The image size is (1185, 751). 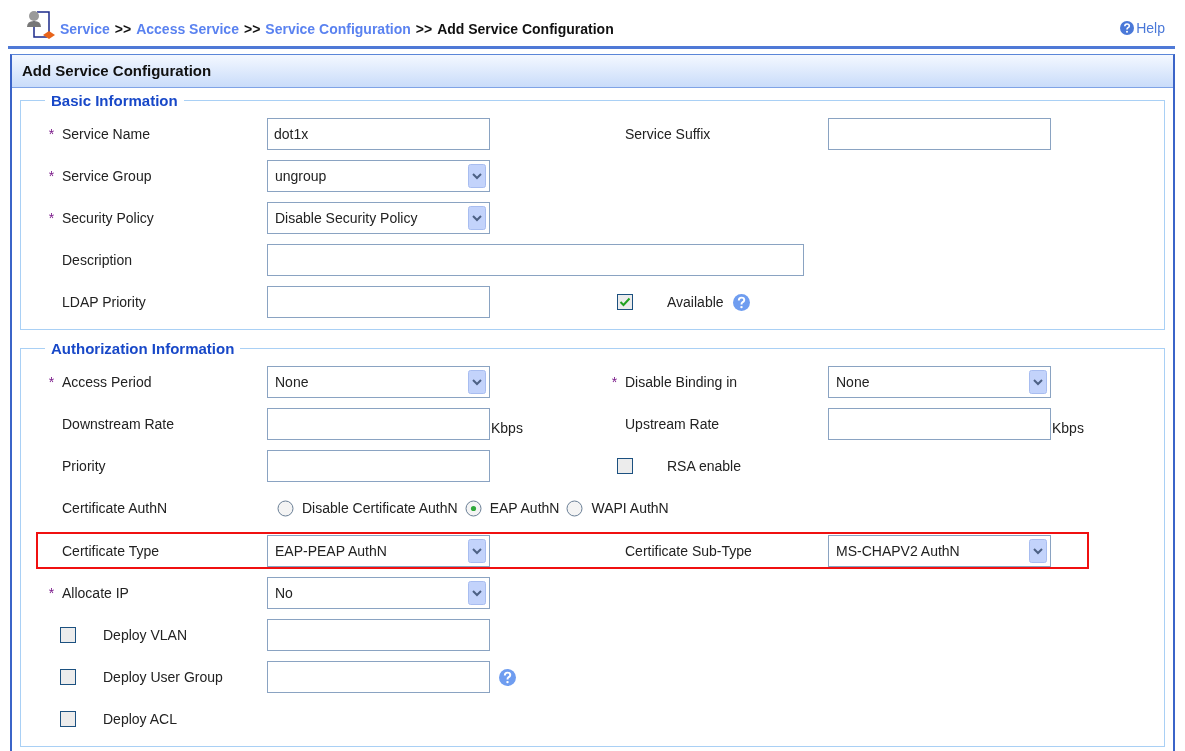 What do you see at coordinates (378, 134) in the screenshot?
I see `text-field: dot1x` at bounding box center [378, 134].